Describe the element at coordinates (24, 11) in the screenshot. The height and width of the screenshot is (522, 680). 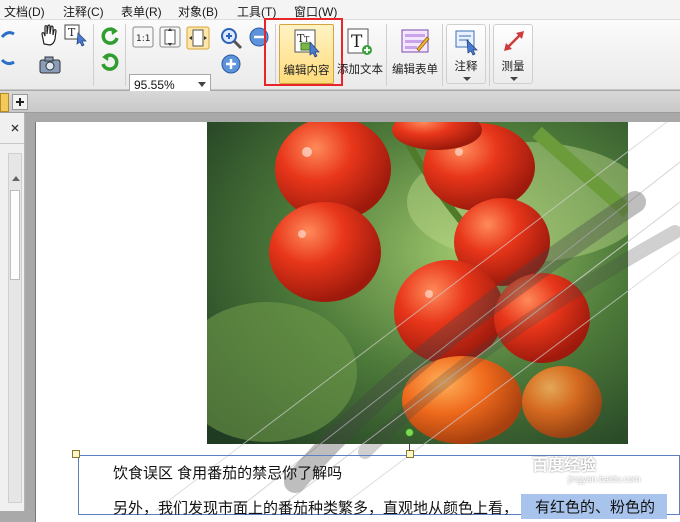
I see `menu-document: 文档(D)` at that location.